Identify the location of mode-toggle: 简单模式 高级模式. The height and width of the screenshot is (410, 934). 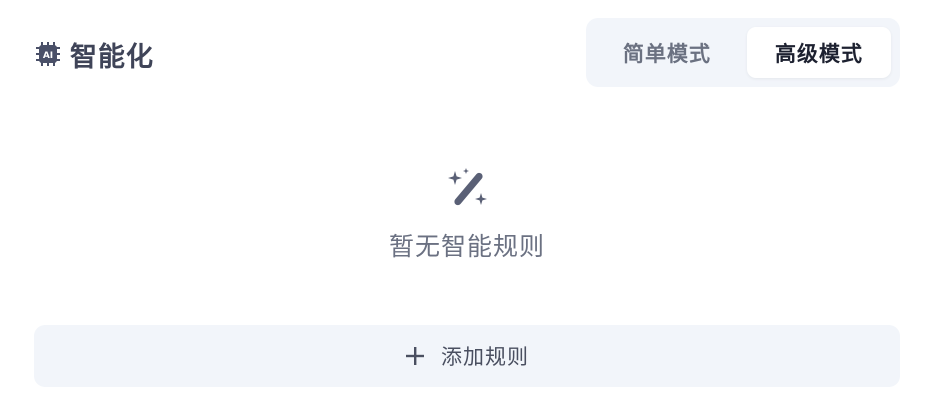
(743, 52).